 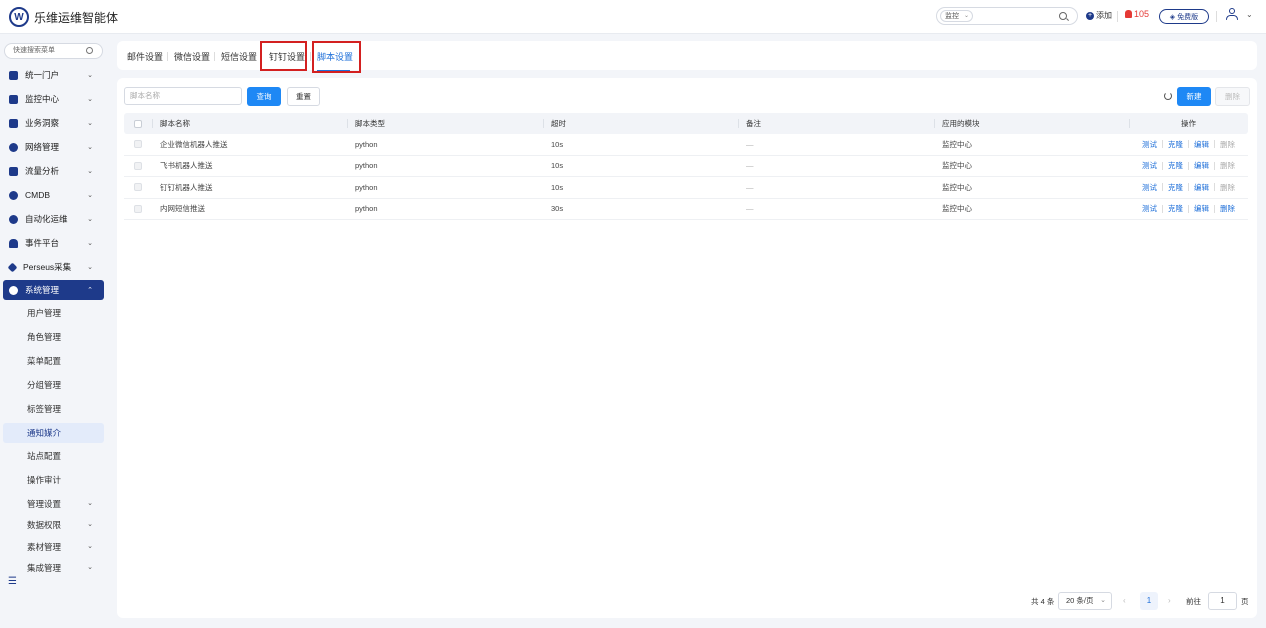 I want to click on script-name: 飞书机器人推送, so click(x=186, y=166).